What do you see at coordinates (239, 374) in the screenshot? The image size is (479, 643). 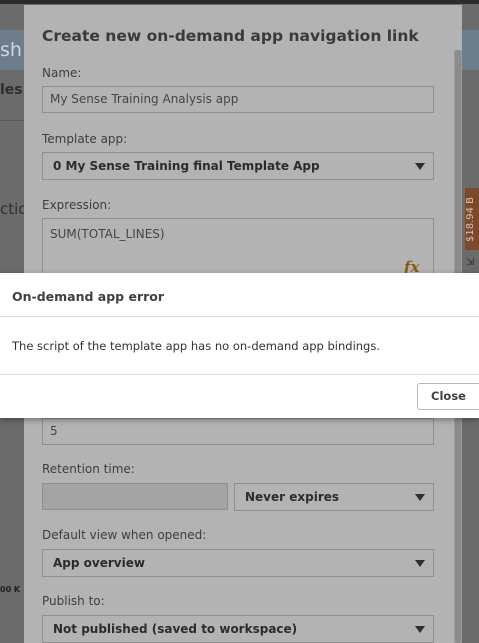 I see `error-footer-divider` at bounding box center [239, 374].